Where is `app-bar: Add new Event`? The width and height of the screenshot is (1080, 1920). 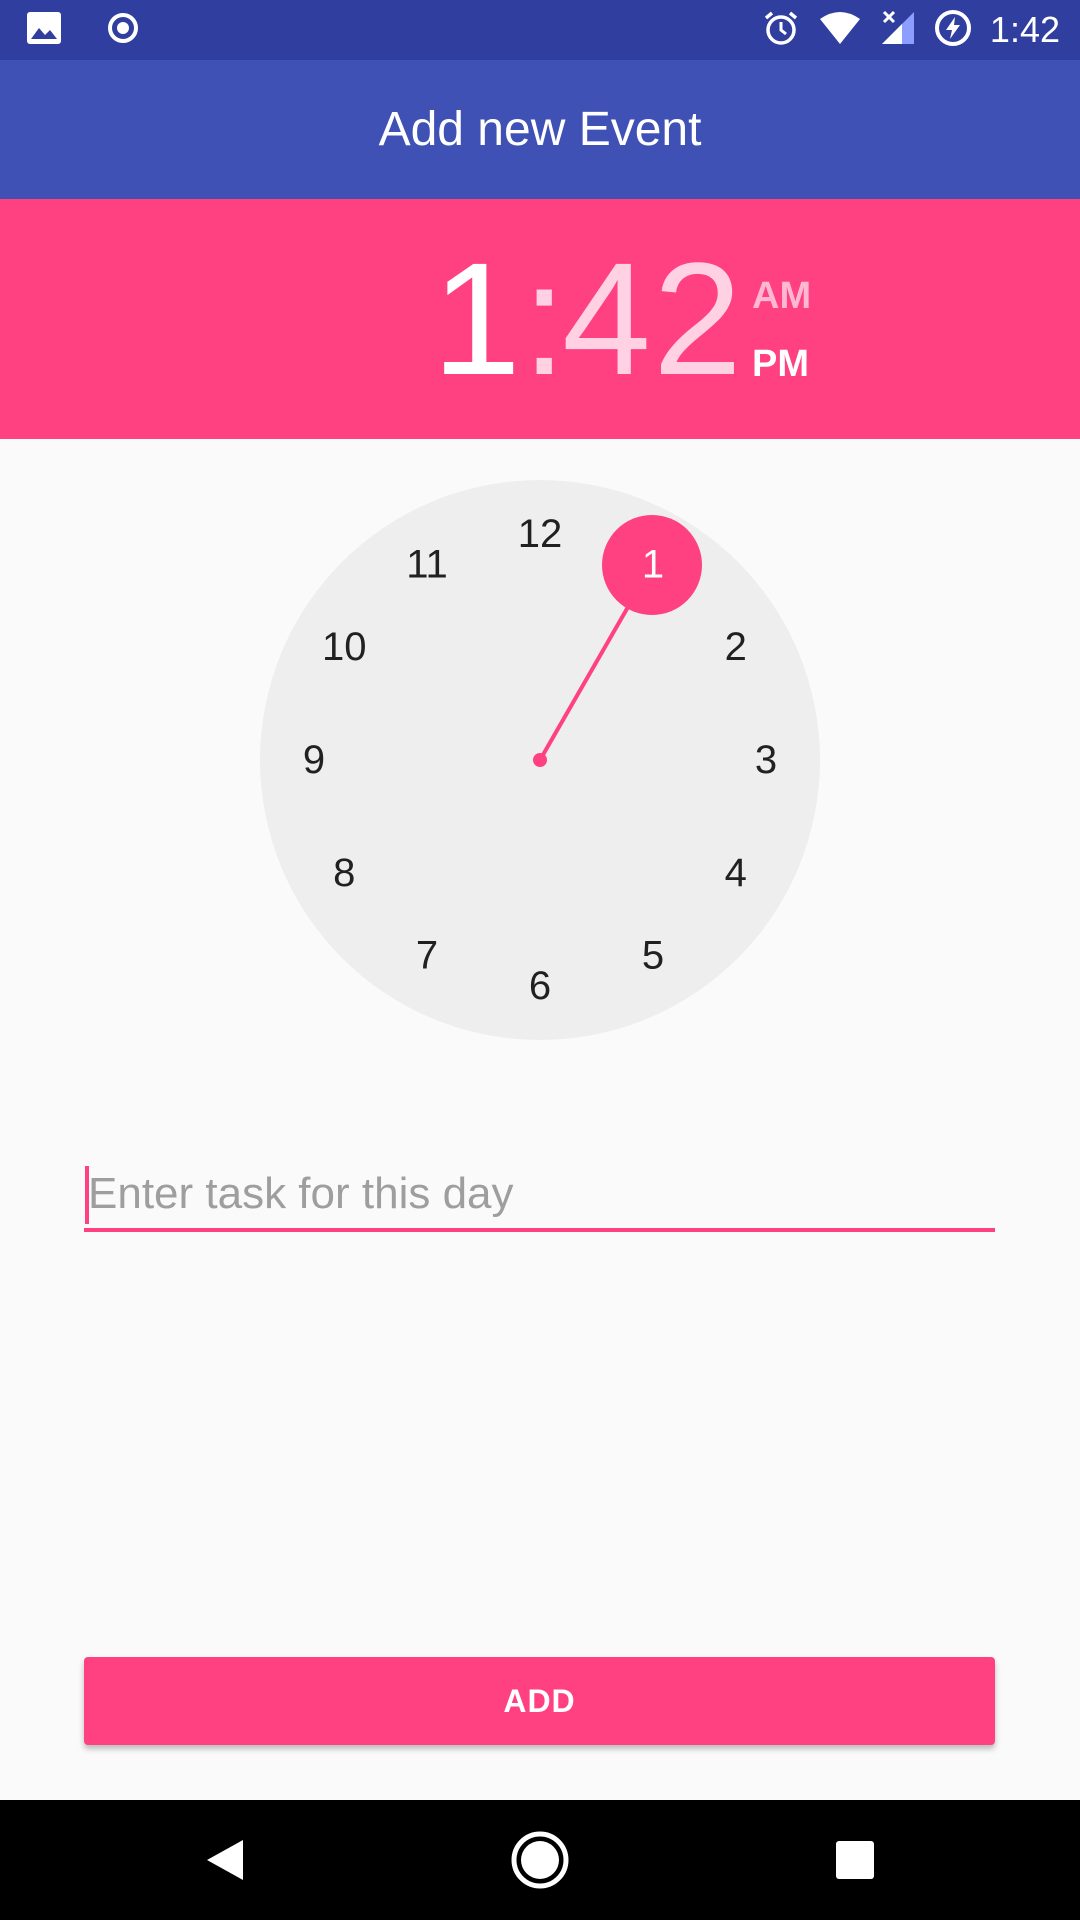 app-bar: Add new Event is located at coordinates (540, 129).